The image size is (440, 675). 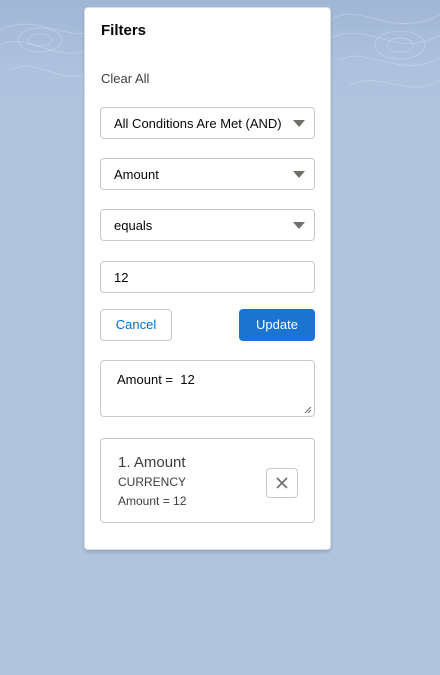 What do you see at coordinates (207, 480) in the screenshot?
I see `filter-card: 1. Amount CURRENCY Amount = 12` at bounding box center [207, 480].